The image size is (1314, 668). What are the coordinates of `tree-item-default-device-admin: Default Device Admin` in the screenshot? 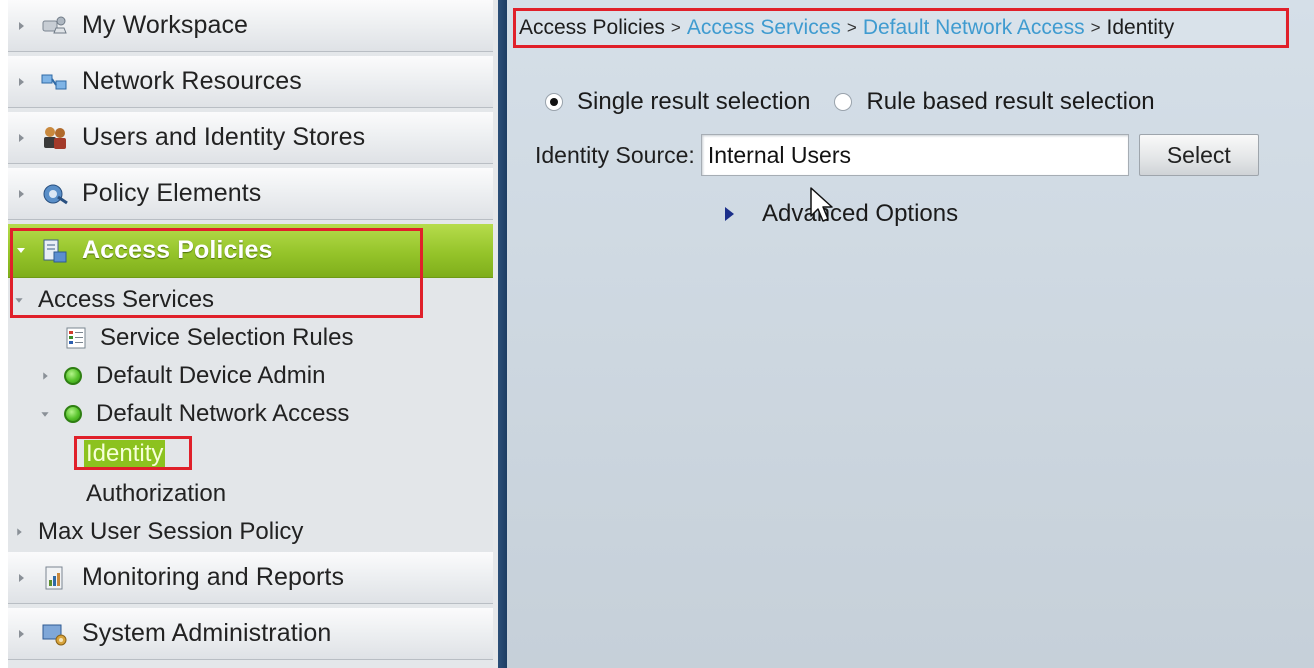 It's located at (182, 376).